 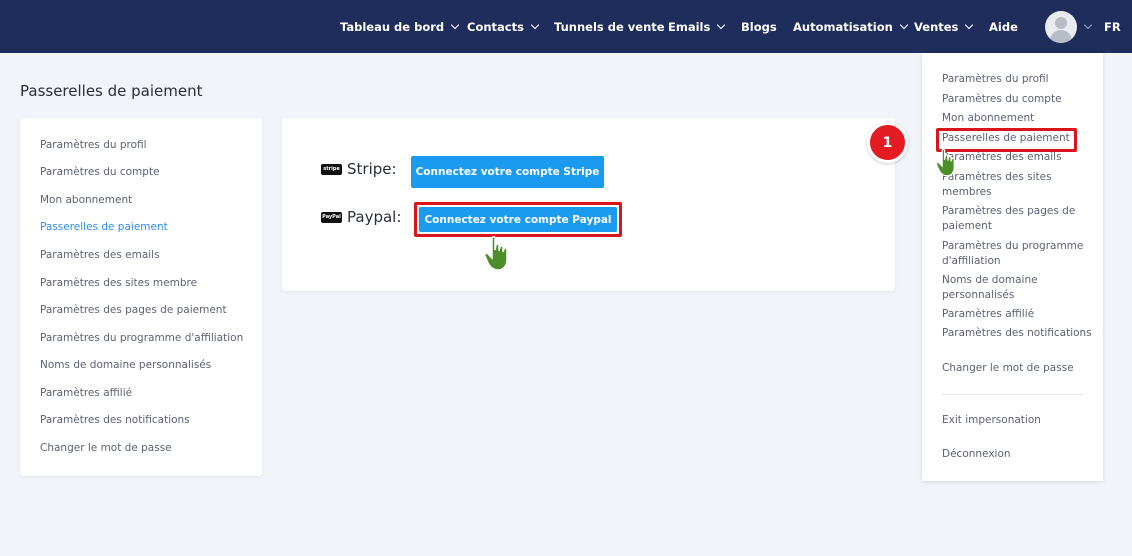 I want to click on dropdown-item-exit-impersonation: Exit impersonation, so click(x=1017, y=420).